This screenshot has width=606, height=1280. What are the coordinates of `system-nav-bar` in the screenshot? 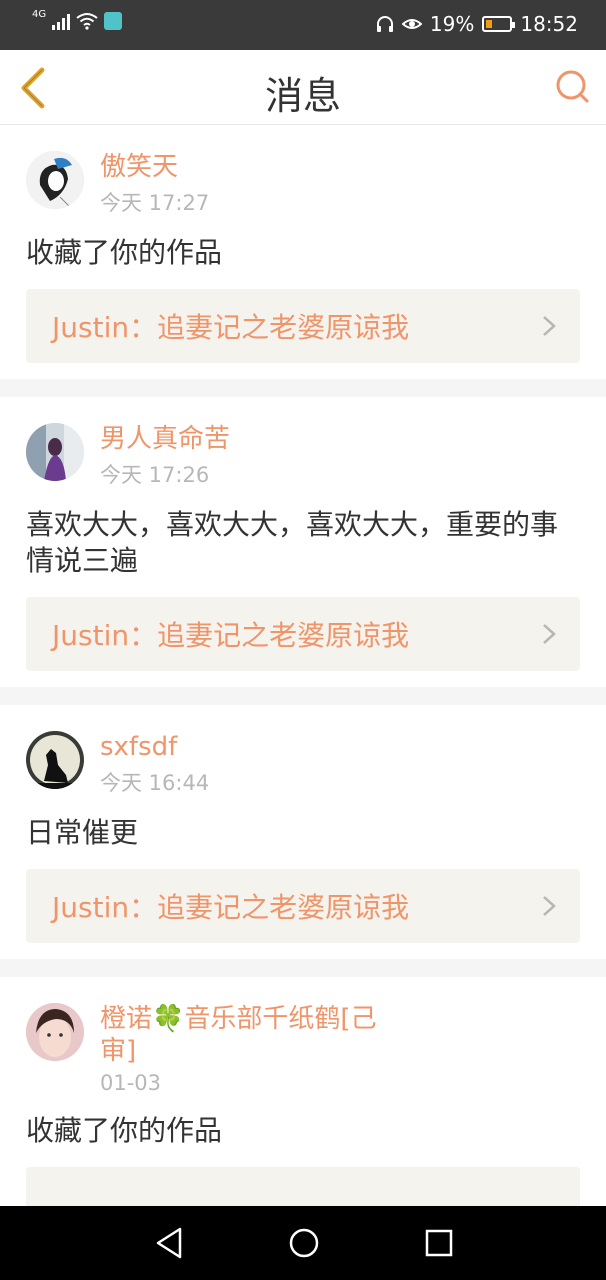 It's located at (303, 1243).